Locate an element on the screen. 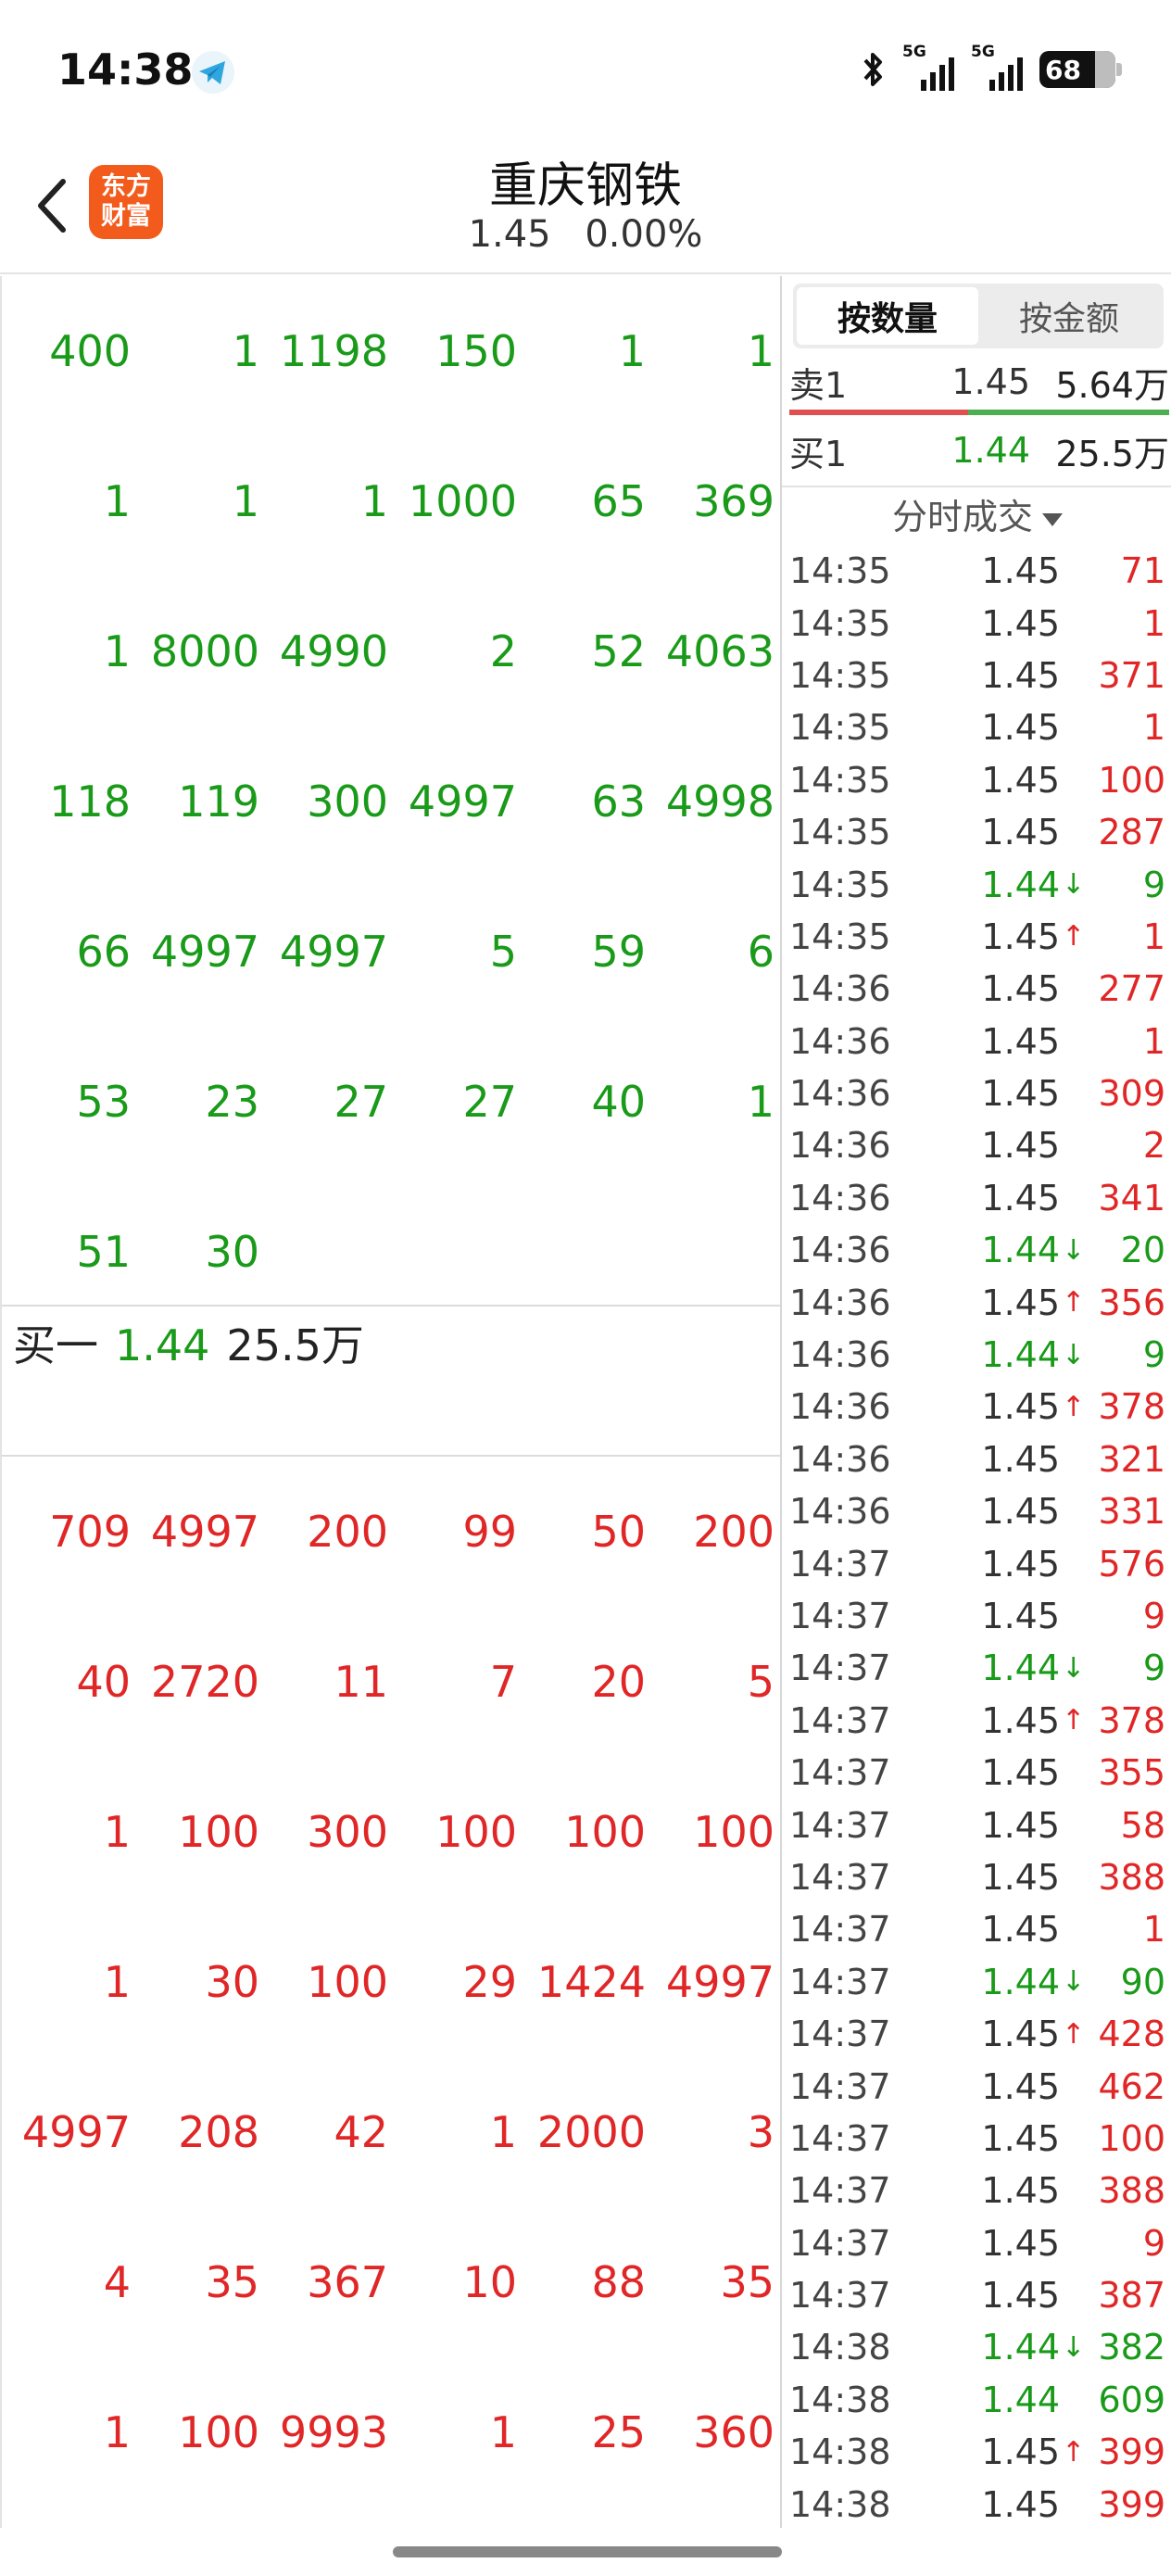  trade-volume: 462 is located at coordinates (1131, 2086).